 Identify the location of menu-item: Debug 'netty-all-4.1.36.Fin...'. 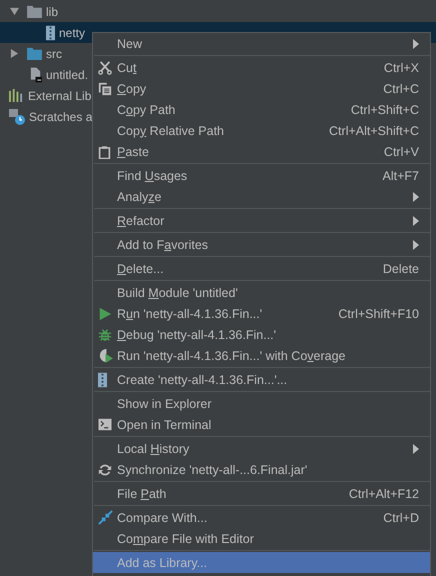
(261, 334).